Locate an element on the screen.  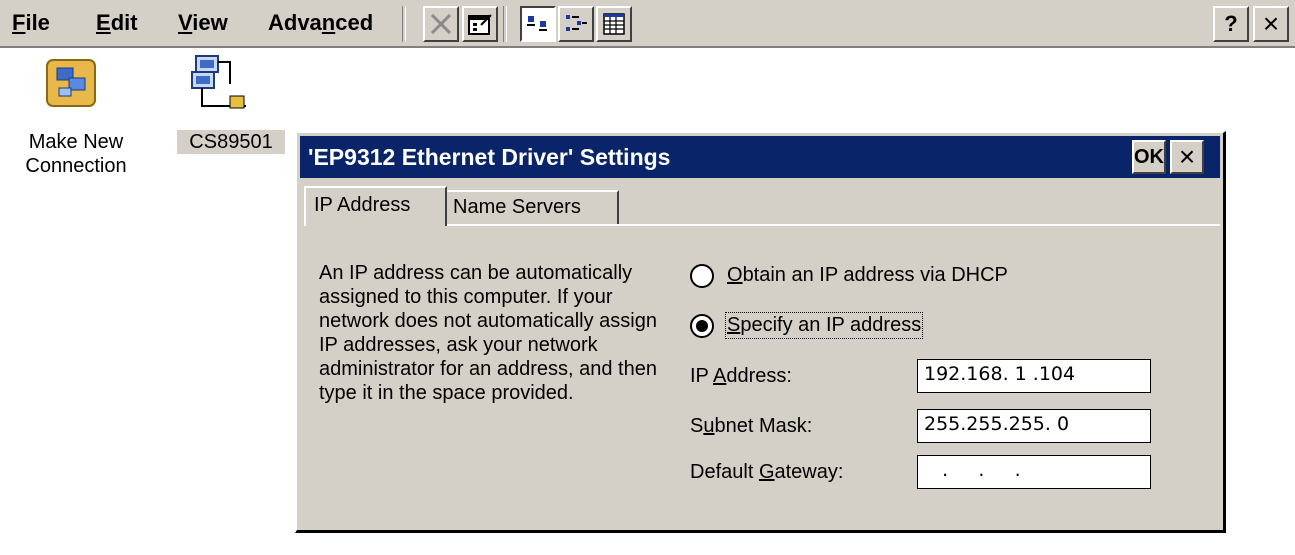
delete-icon is located at coordinates (441, 24).